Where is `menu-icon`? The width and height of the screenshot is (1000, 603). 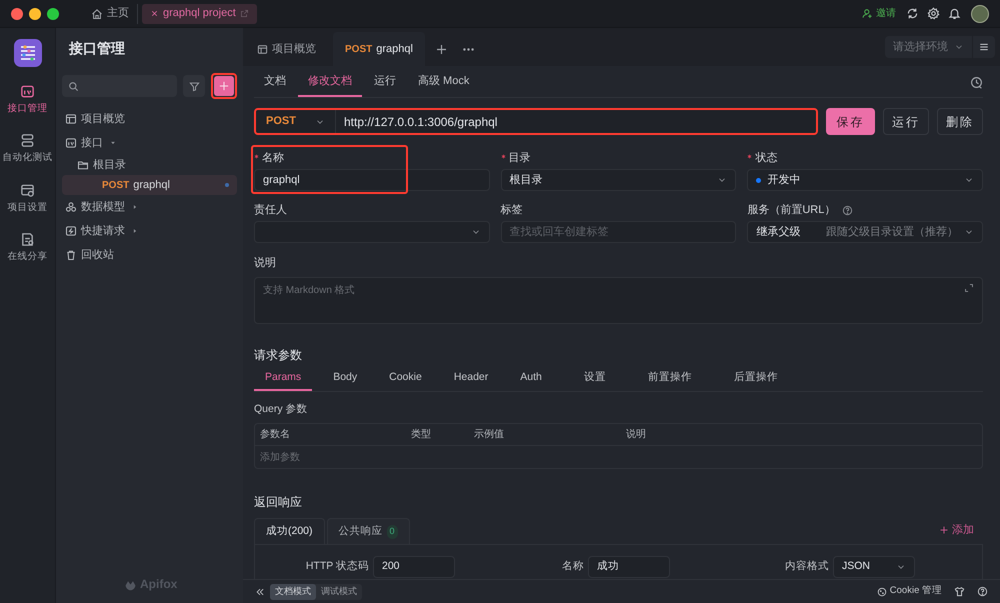 menu-icon is located at coordinates (984, 47).